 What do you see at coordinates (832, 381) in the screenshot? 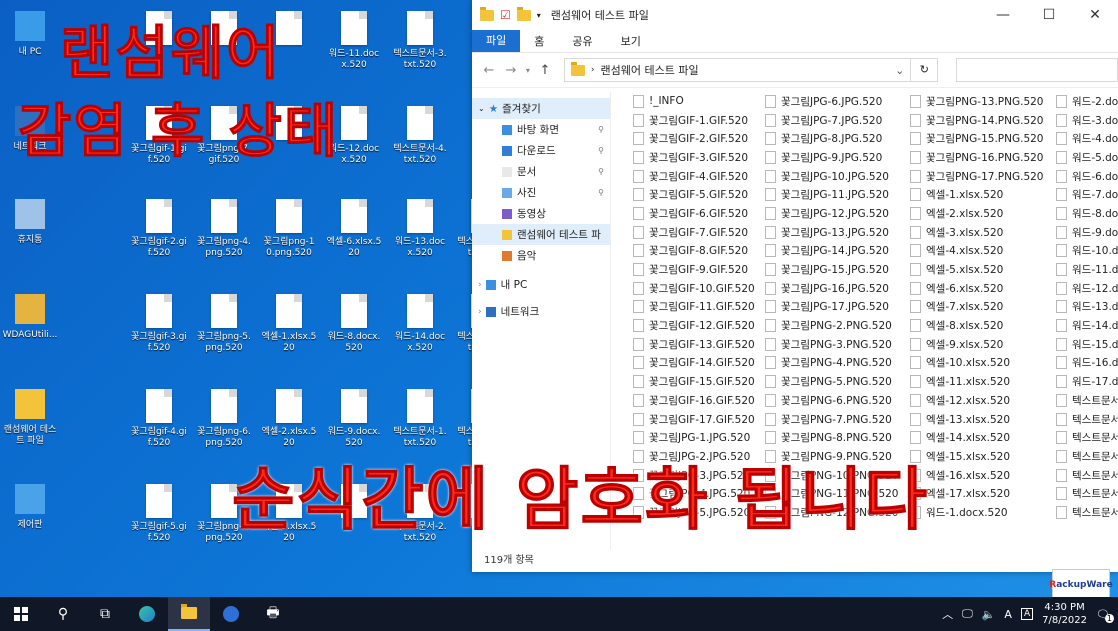
I see `file-item: 꽃그림PNG-5.PNG.520` at bounding box center [832, 381].